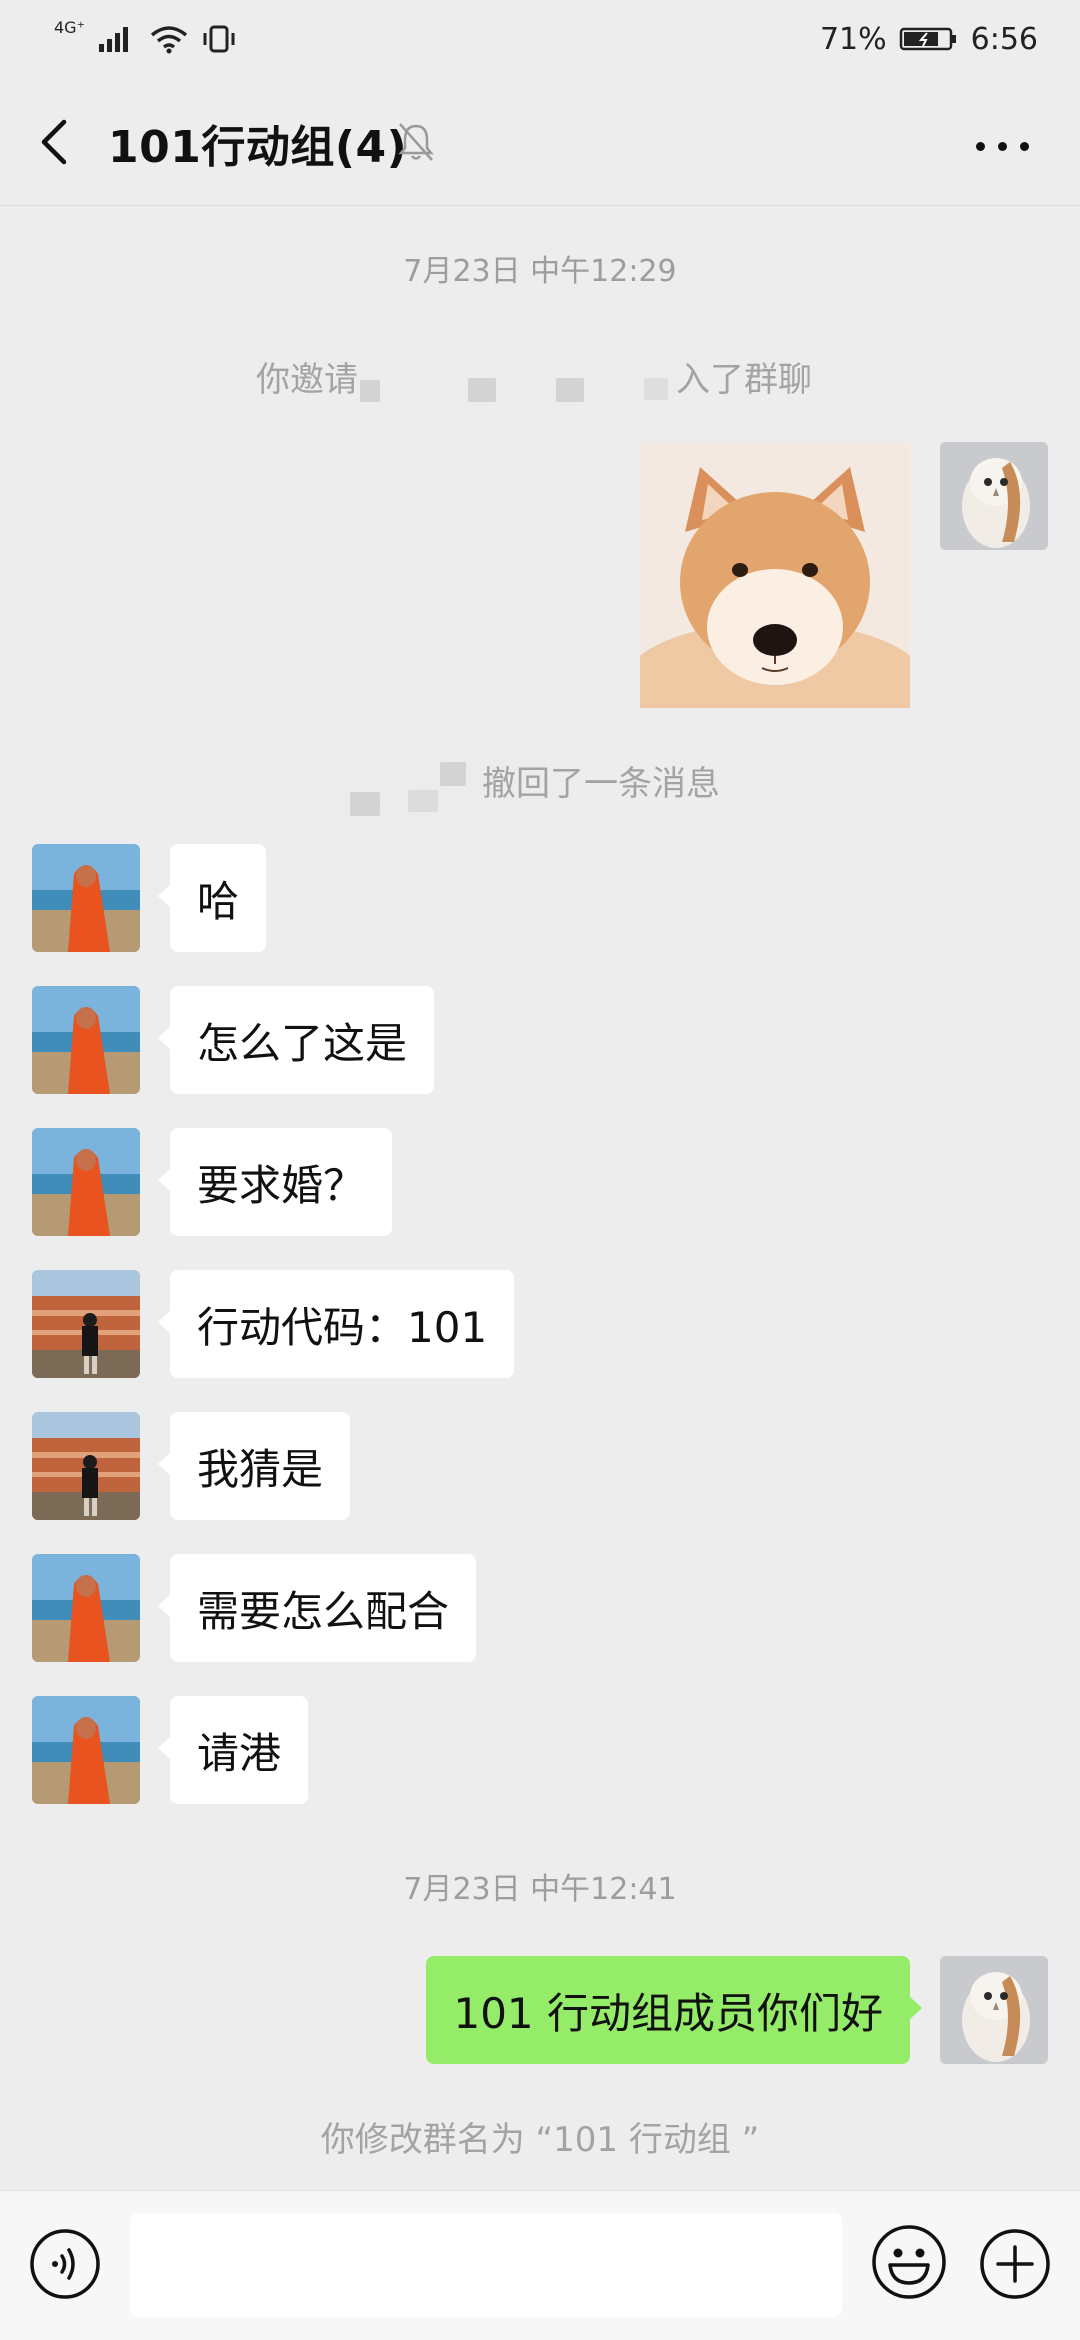  I want to click on message-bubble: 怎么了这是, so click(296, 1040).